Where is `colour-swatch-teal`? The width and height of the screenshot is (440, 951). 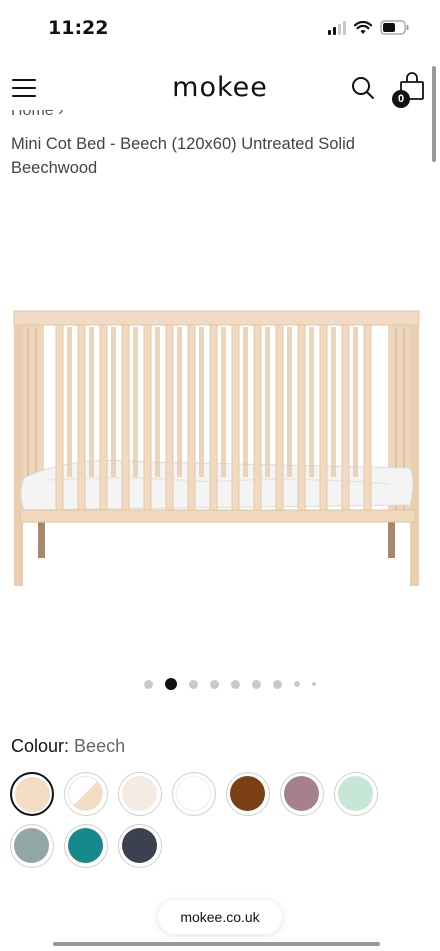 colour-swatch-teal is located at coordinates (86, 846).